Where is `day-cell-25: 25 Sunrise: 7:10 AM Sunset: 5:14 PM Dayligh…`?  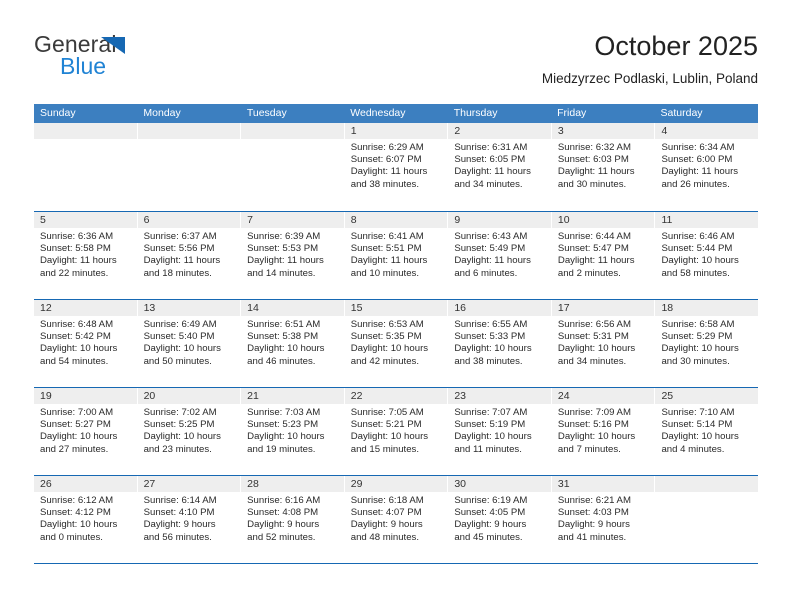
day-cell-25: 25 Sunrise: 7:10 AM Sunset: 5:14 PM Dayligh… is located at coordinates (707, 431).